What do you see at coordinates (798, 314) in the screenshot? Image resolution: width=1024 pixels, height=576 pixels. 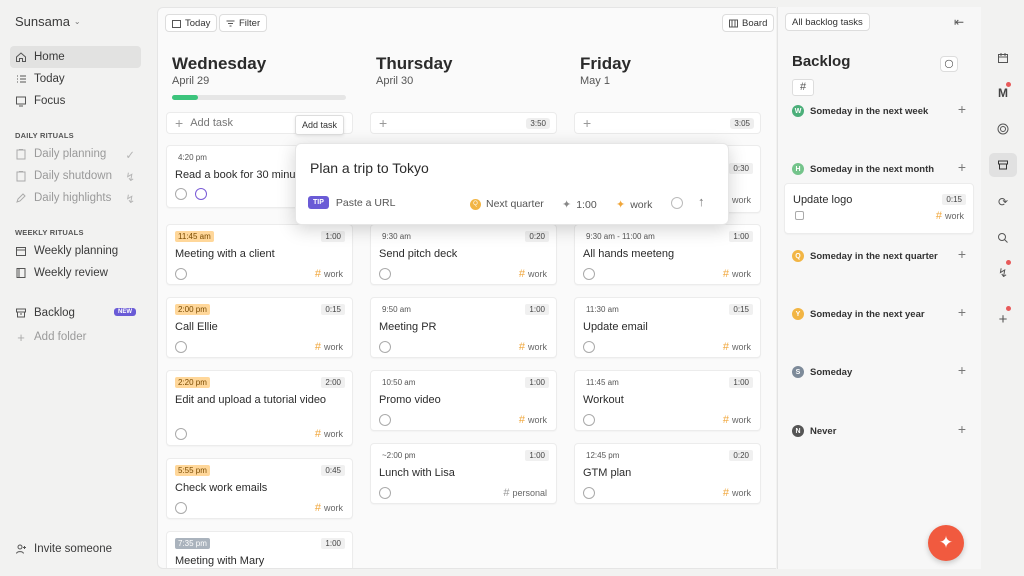 I see `year-badge-icon: Y` at bounding box center [798, 314].